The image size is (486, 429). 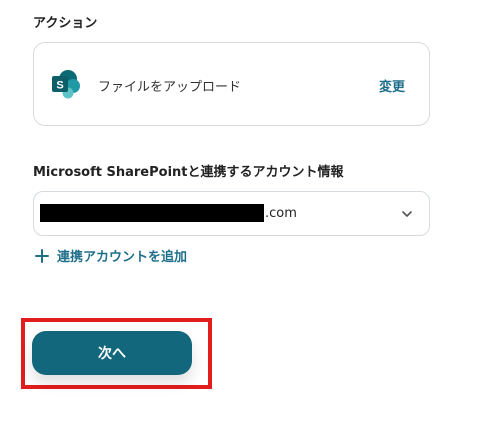 What do you see at coordinates (112, 353) in the screenshot?
I see `next-button: 次へ` at bounding box center [112, 353].